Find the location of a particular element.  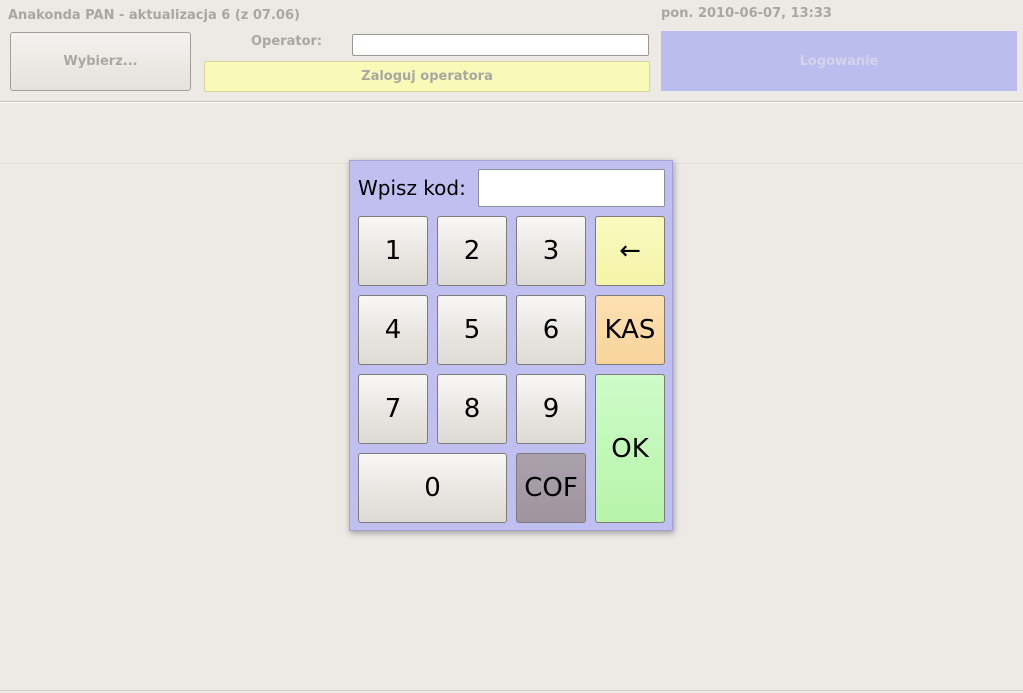

login-operator-button: Zaloguj operatora is located at coordinates (427, 76).